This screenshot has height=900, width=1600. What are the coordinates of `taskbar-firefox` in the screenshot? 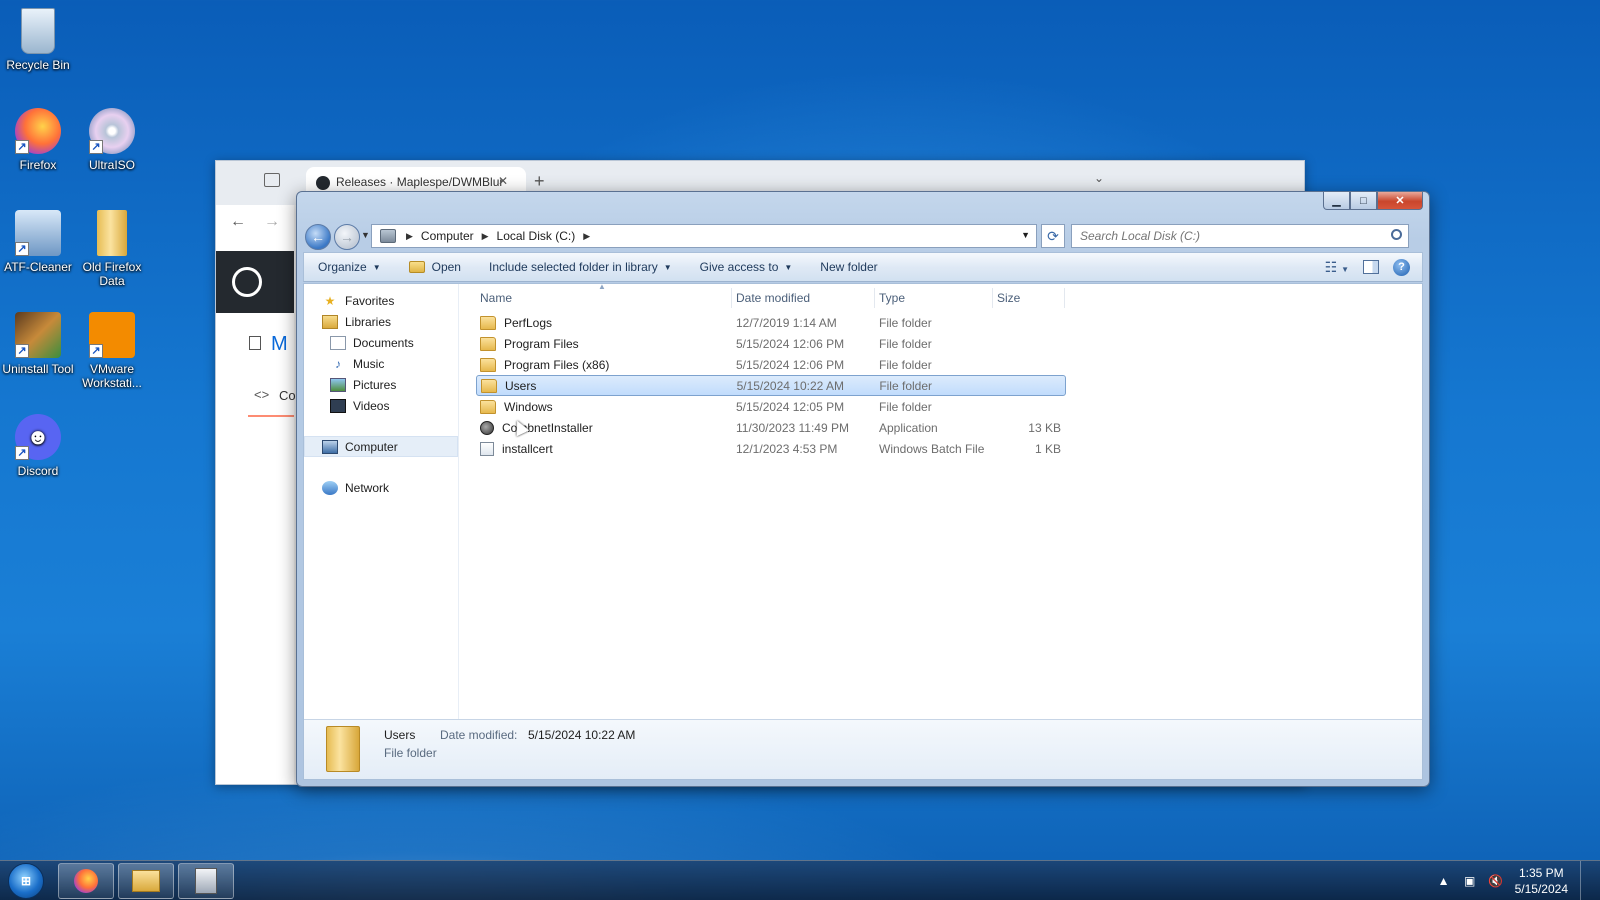 It's located at (86, 881).